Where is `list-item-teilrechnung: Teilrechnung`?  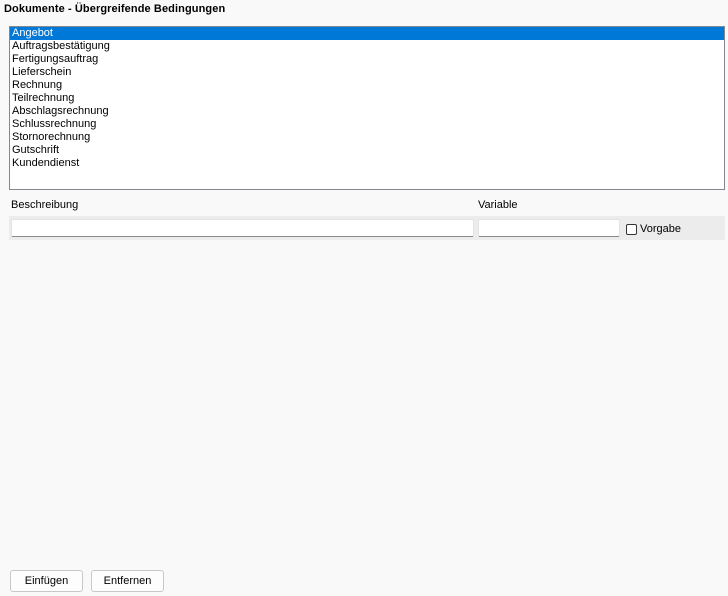 list-item-teilrechnung: Teilrechnung is located at coordinates (367, 98).